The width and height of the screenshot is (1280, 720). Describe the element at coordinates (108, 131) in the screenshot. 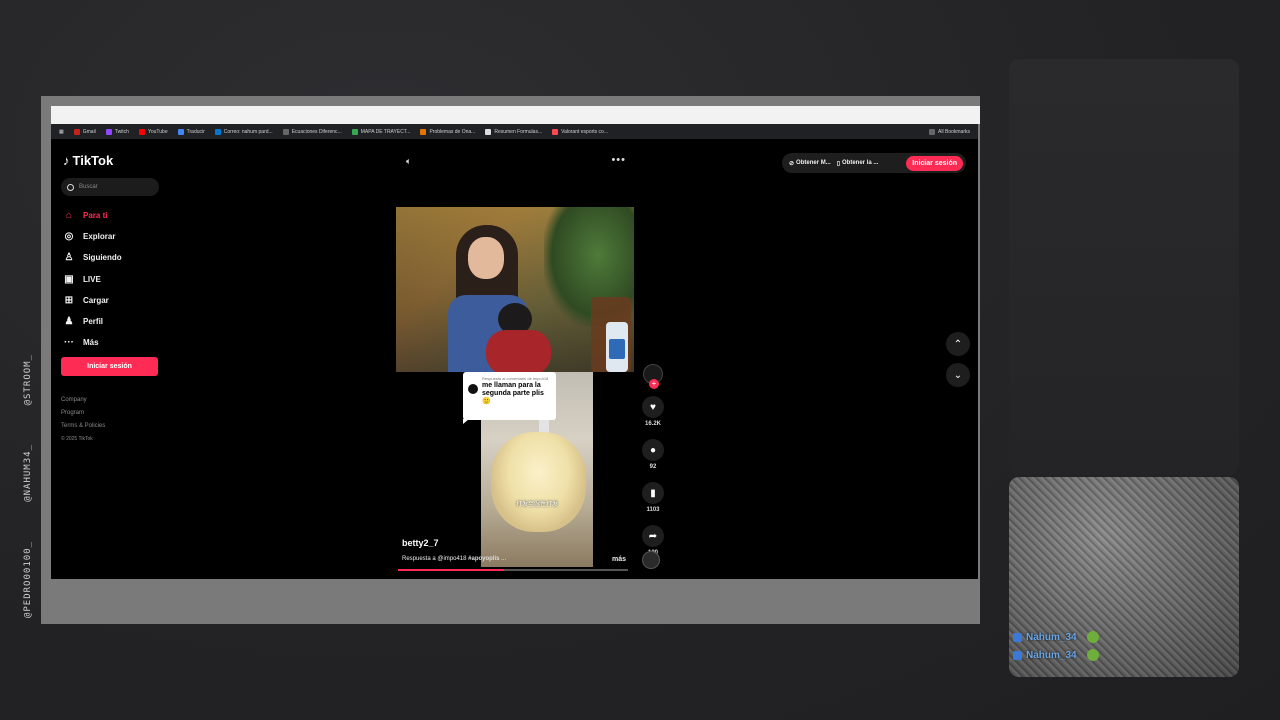

I see `twitch-icon` at that location.